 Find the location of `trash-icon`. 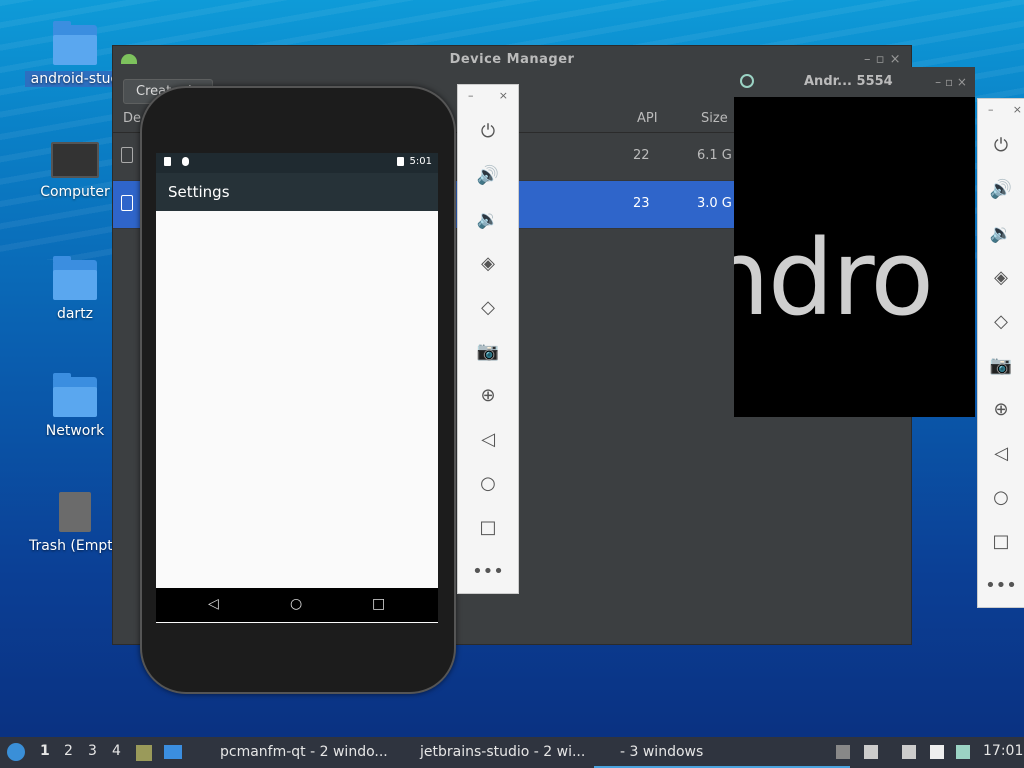

trash-icon is located at coordinates (75, 512).